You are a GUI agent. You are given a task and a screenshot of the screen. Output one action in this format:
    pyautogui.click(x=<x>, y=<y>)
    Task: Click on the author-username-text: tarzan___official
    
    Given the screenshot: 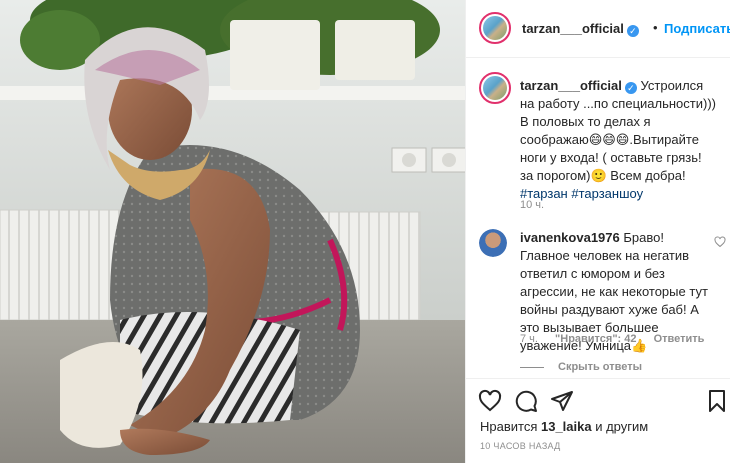 What is the action you would take?
    pyautogui.click(x=573, y=28)
    